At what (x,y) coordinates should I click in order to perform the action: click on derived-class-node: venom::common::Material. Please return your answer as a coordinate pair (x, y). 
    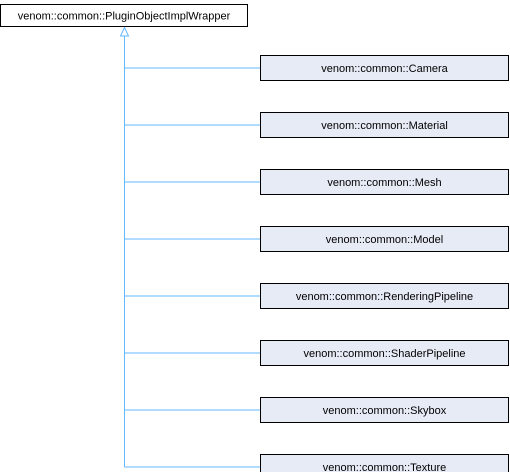
    Looking at the image, I should click on (384, 125).